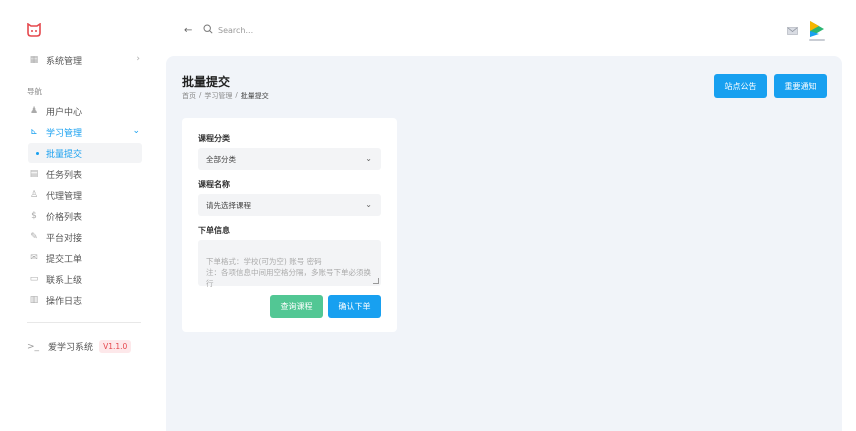 This screenshot has width=856, height=431. I want to click on important-notice-button: 重要通知, so click(800, 86).